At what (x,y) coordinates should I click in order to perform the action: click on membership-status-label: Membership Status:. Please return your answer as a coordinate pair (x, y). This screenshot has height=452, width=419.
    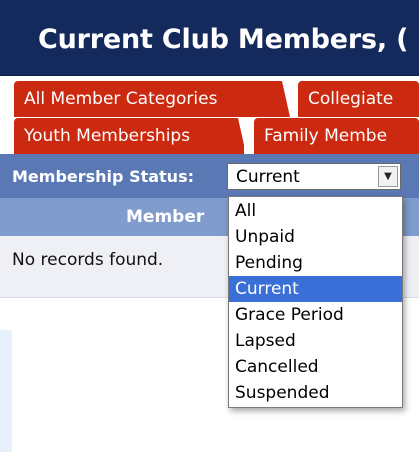
    Looking at the image, I should click on (103, 176).